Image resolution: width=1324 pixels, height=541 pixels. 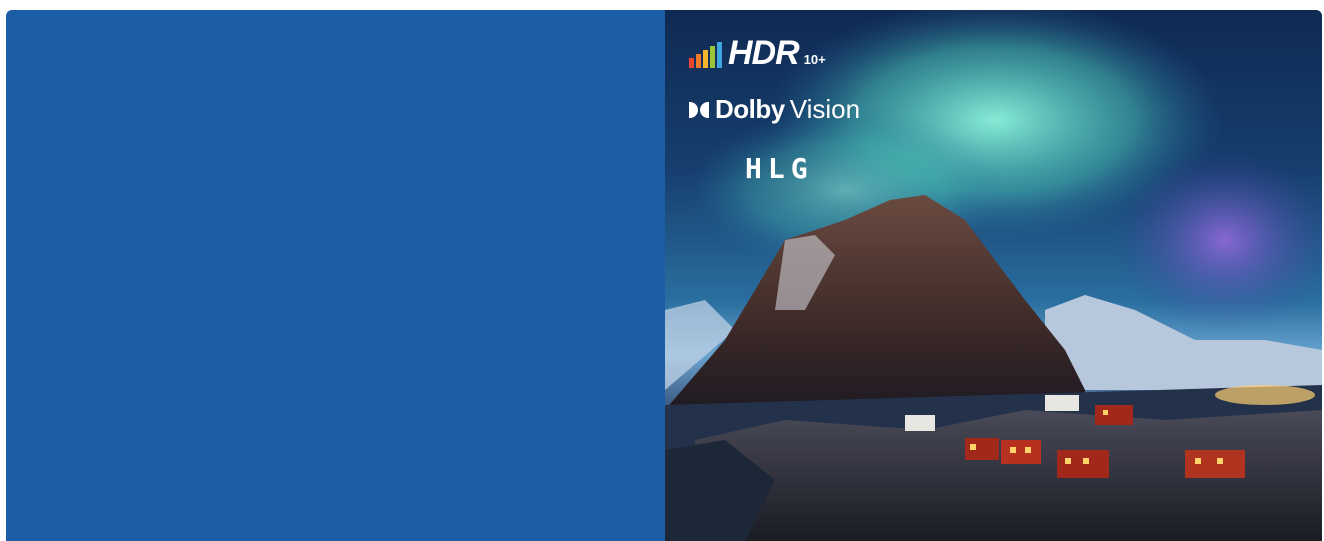 What do you see at coordinates (814, 59) in the screenshot?
I see `hdr-superscript: 10+` at bounding box center [814, 59].